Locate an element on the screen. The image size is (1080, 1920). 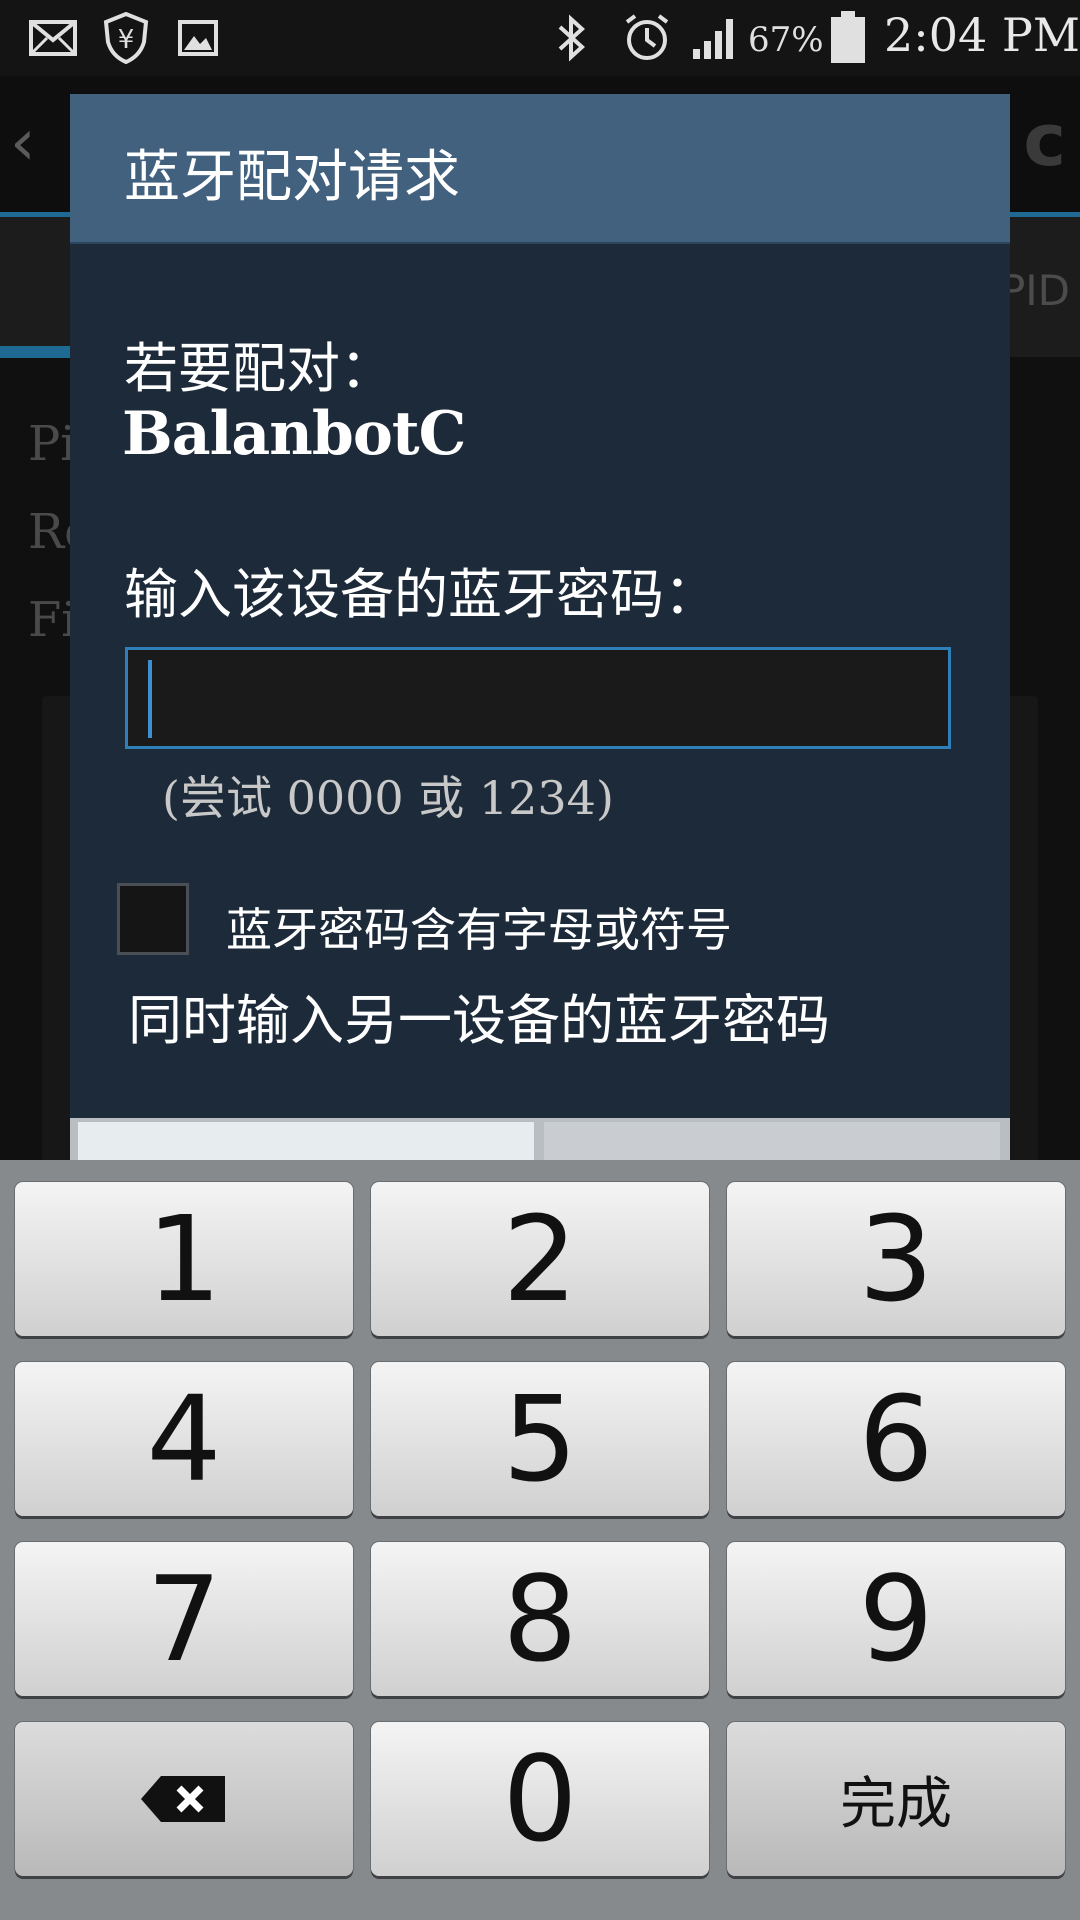
dialog-title-bar: 蓝牙配对请求 is located at coordinates (540, 169).